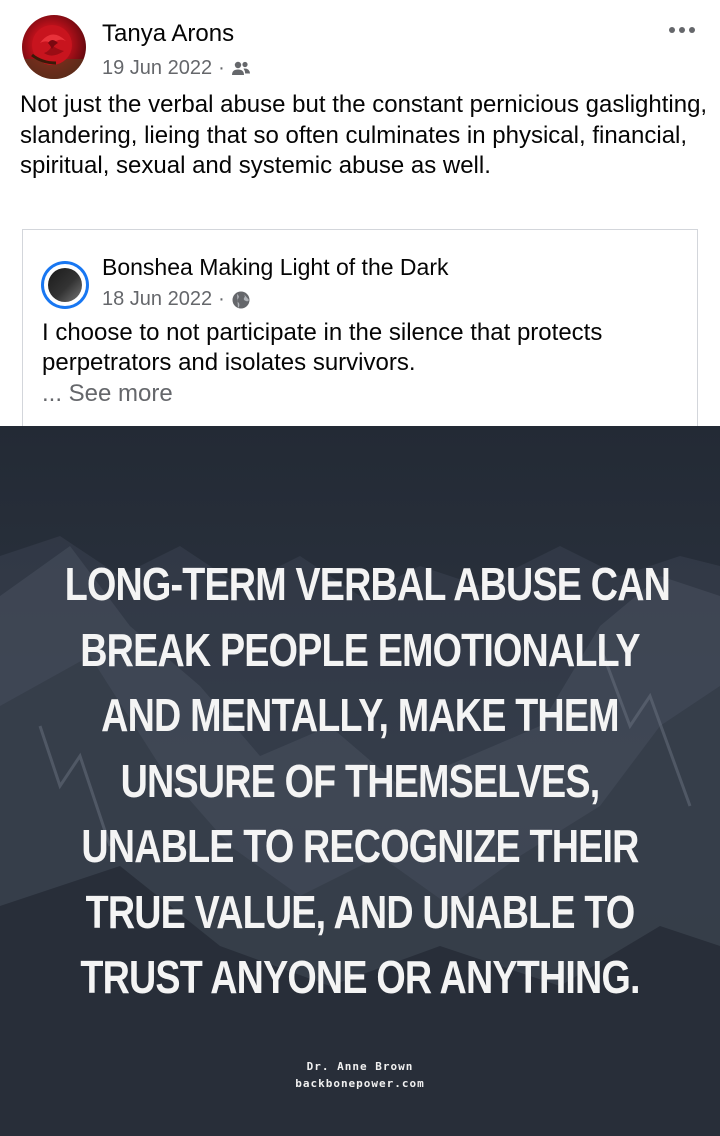 This screenshot has height=1136, width=720. I want to click on shared-avatar-photo, so click(65, 285).